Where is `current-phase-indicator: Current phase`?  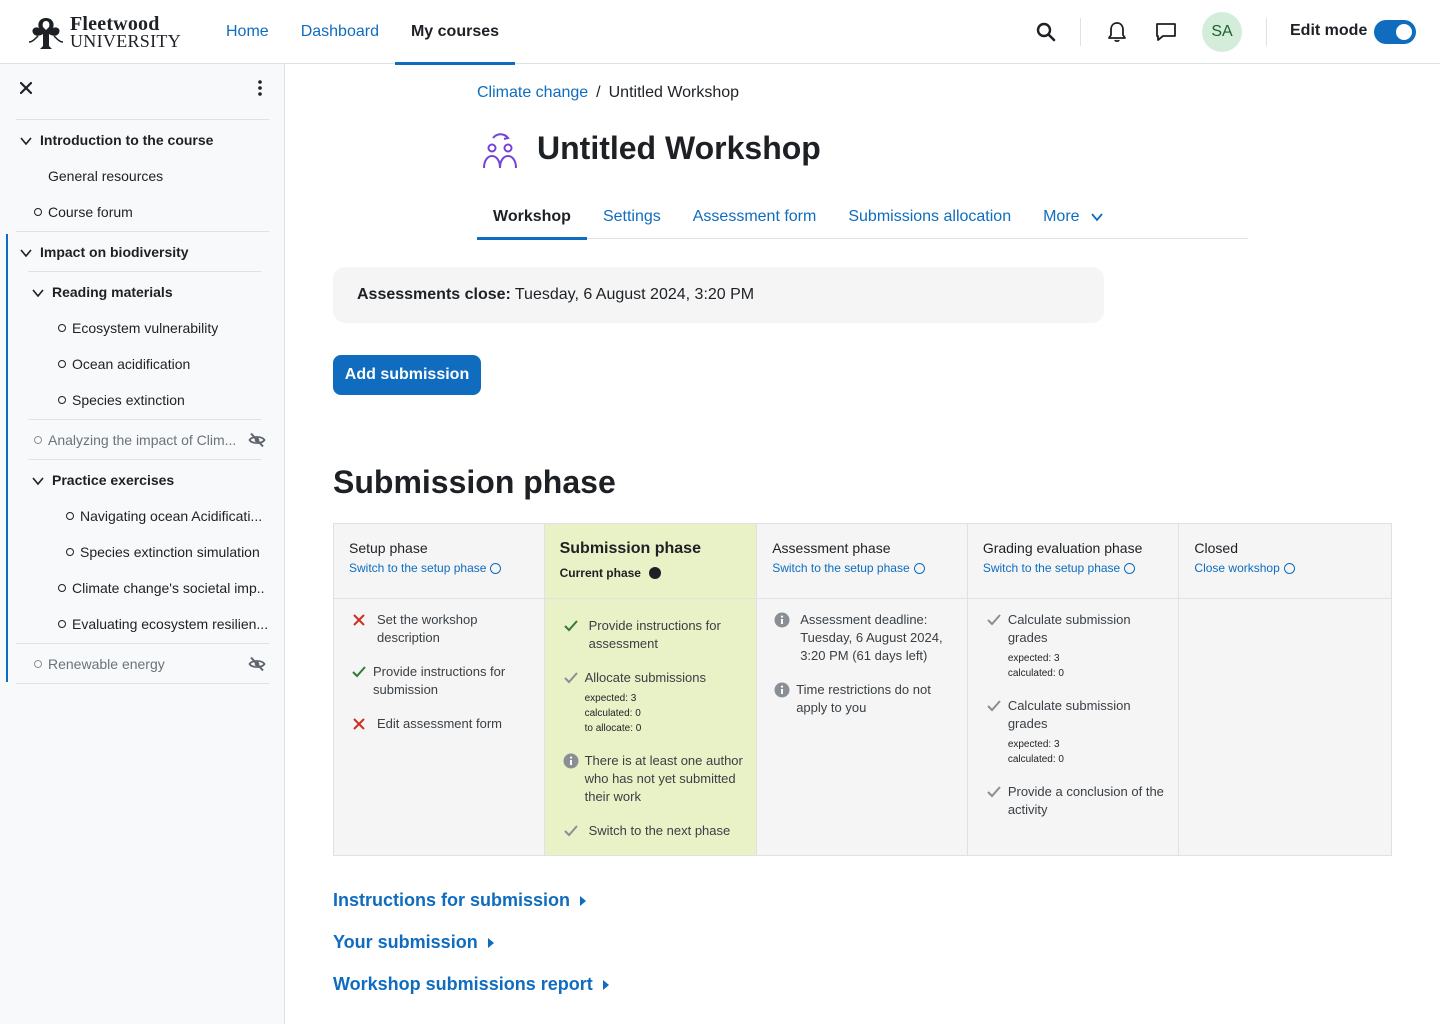 current-phase-indicator: Current phase is located at coordinates (658, 573).